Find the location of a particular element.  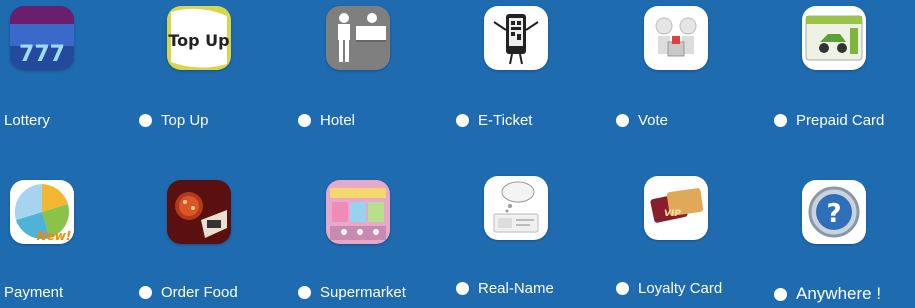

vip-card-text: VIP is located at coordinates (672, 214).